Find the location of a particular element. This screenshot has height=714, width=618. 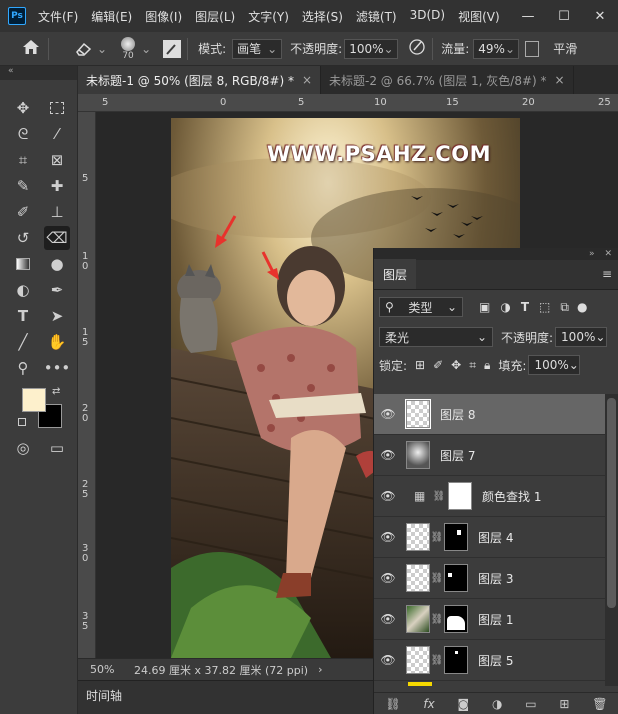

filter-shape-icon: ⬚ is located at coordinates (544, 307).